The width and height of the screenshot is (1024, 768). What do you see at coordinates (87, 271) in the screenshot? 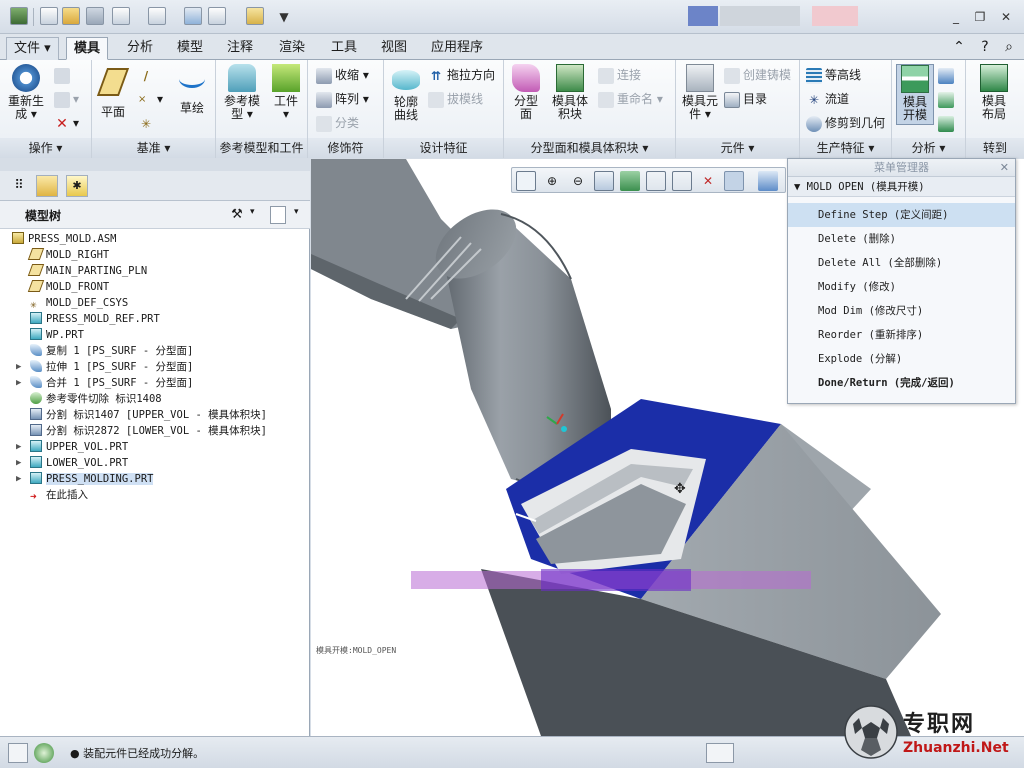
I see `tree-item: MAIN_PARTING_PLN` at bounding box center [87, 271].